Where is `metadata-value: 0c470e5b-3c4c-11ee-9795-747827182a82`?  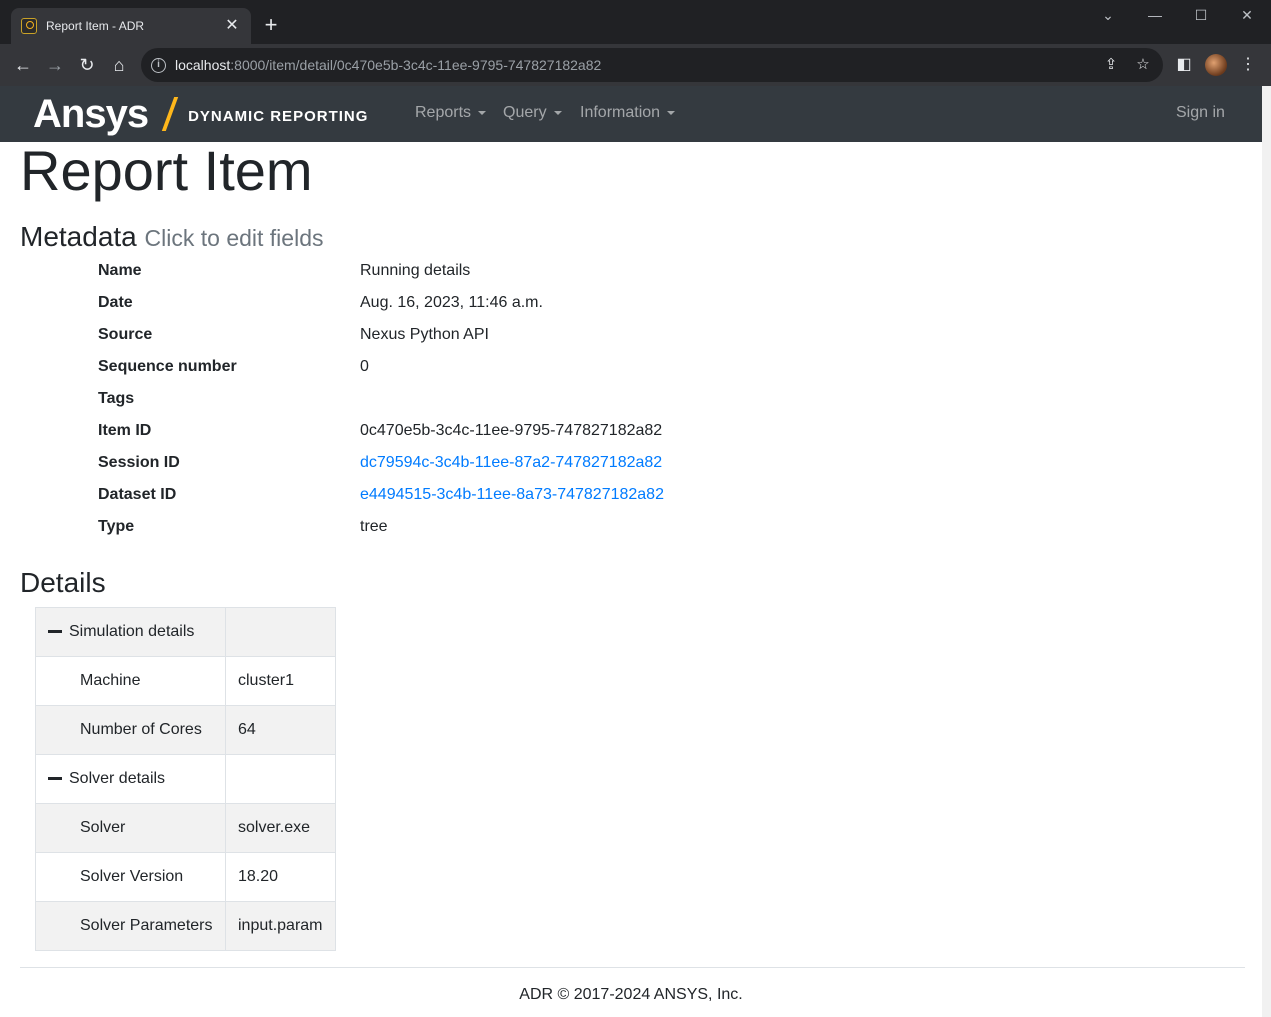 metadata-value: 0c470e5b-3c4c-11ee-9795-747827182a82 is located at coordinates (511, 430).